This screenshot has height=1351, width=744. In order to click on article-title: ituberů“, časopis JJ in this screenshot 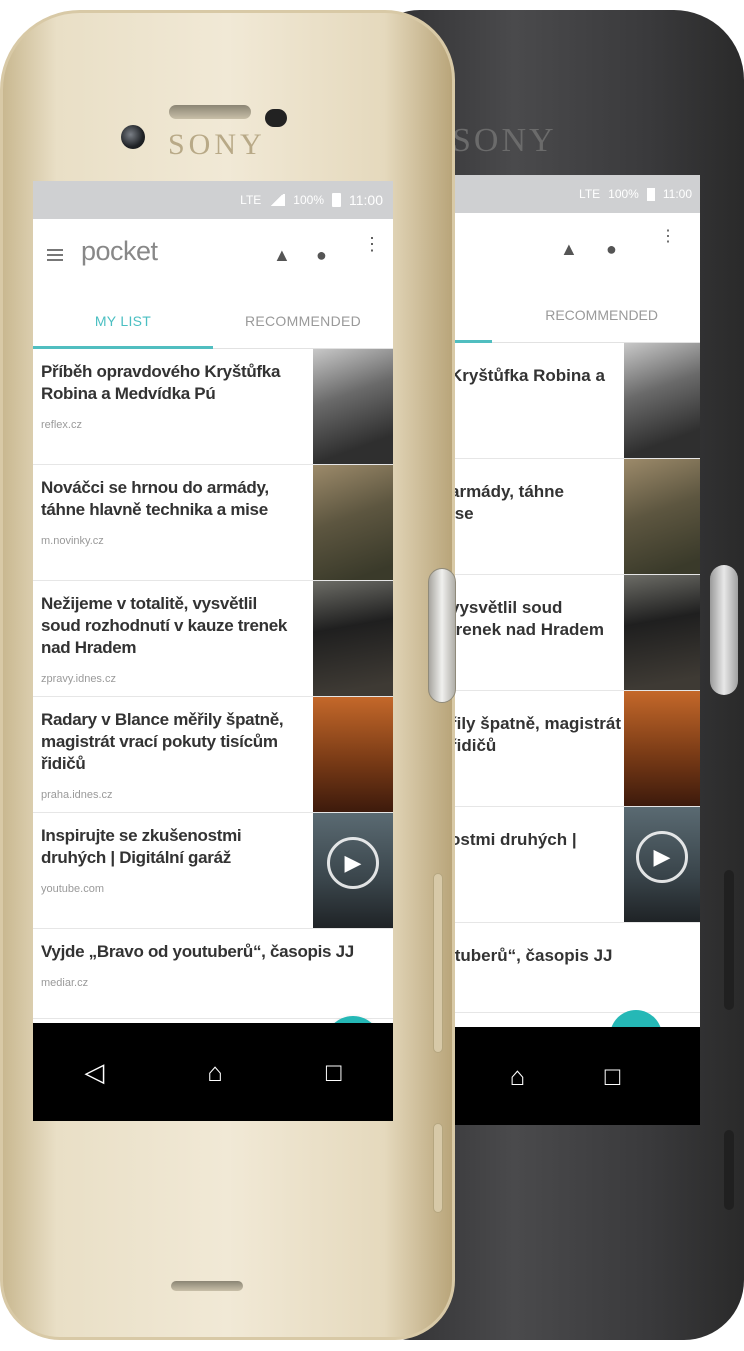, I will do `click(531, 955)`.